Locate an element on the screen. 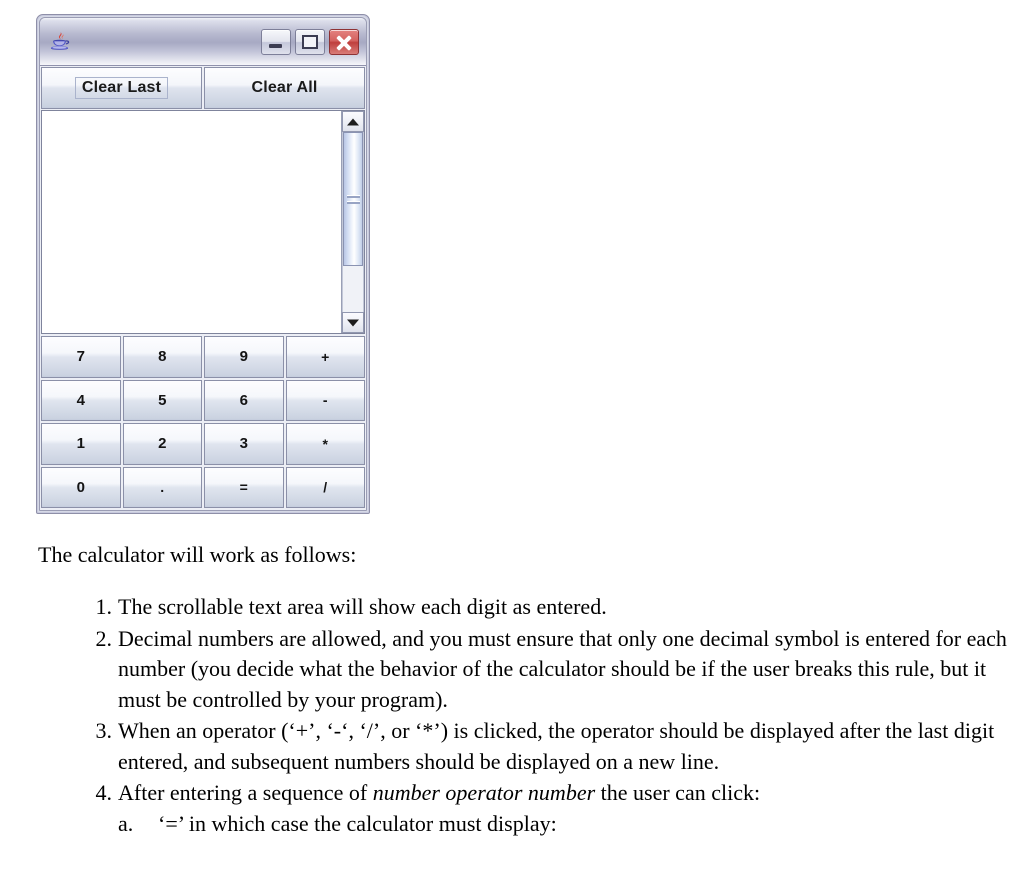  clear-last-button: Clear Last is located at coordinates (121, 88).